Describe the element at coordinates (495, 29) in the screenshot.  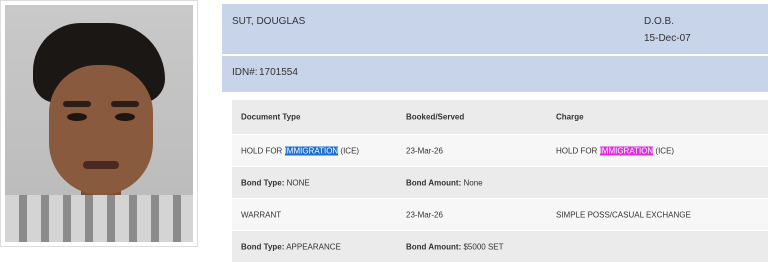
I see `name-header: SUT, DOUGLAS D.O.B. 15-Dec-07` at that location.